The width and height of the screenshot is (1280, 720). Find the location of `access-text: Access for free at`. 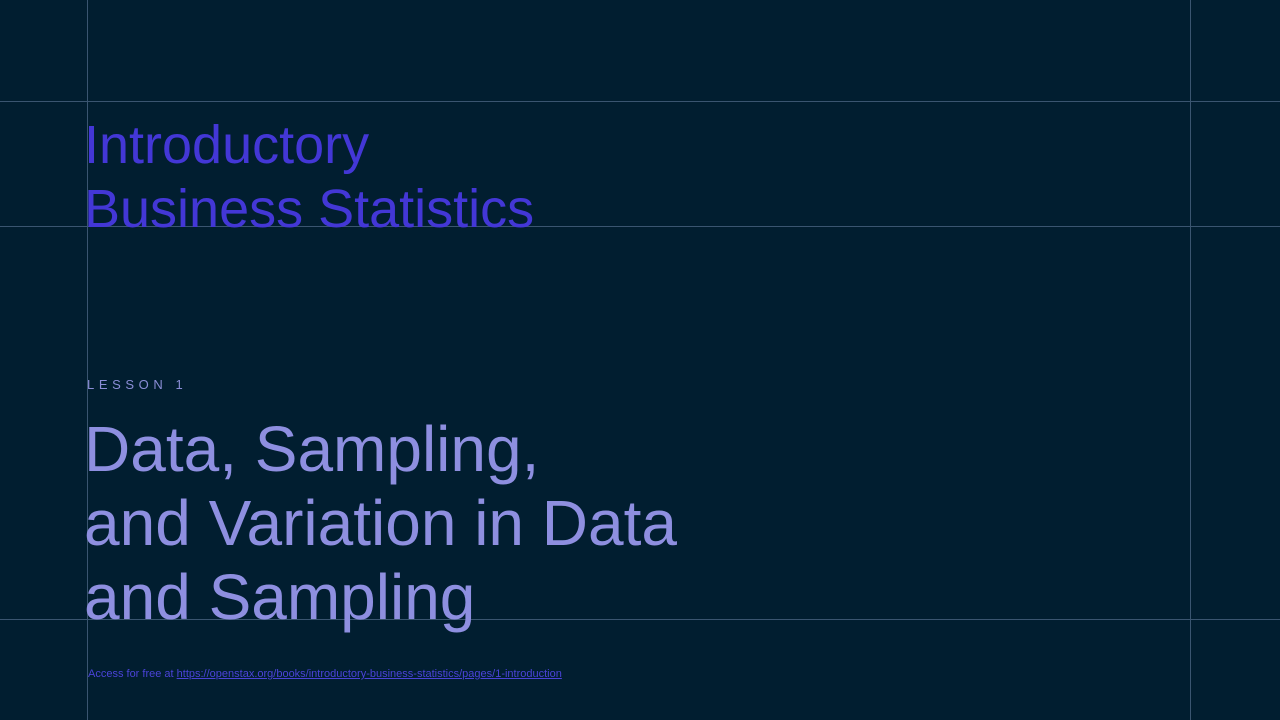

access-text: Access for free at is located at coordinates (131, 674).